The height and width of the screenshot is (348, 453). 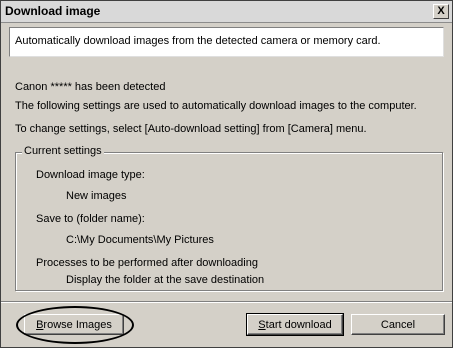 I want to click on start-download-button: Start download, so click(x=295, y=324).